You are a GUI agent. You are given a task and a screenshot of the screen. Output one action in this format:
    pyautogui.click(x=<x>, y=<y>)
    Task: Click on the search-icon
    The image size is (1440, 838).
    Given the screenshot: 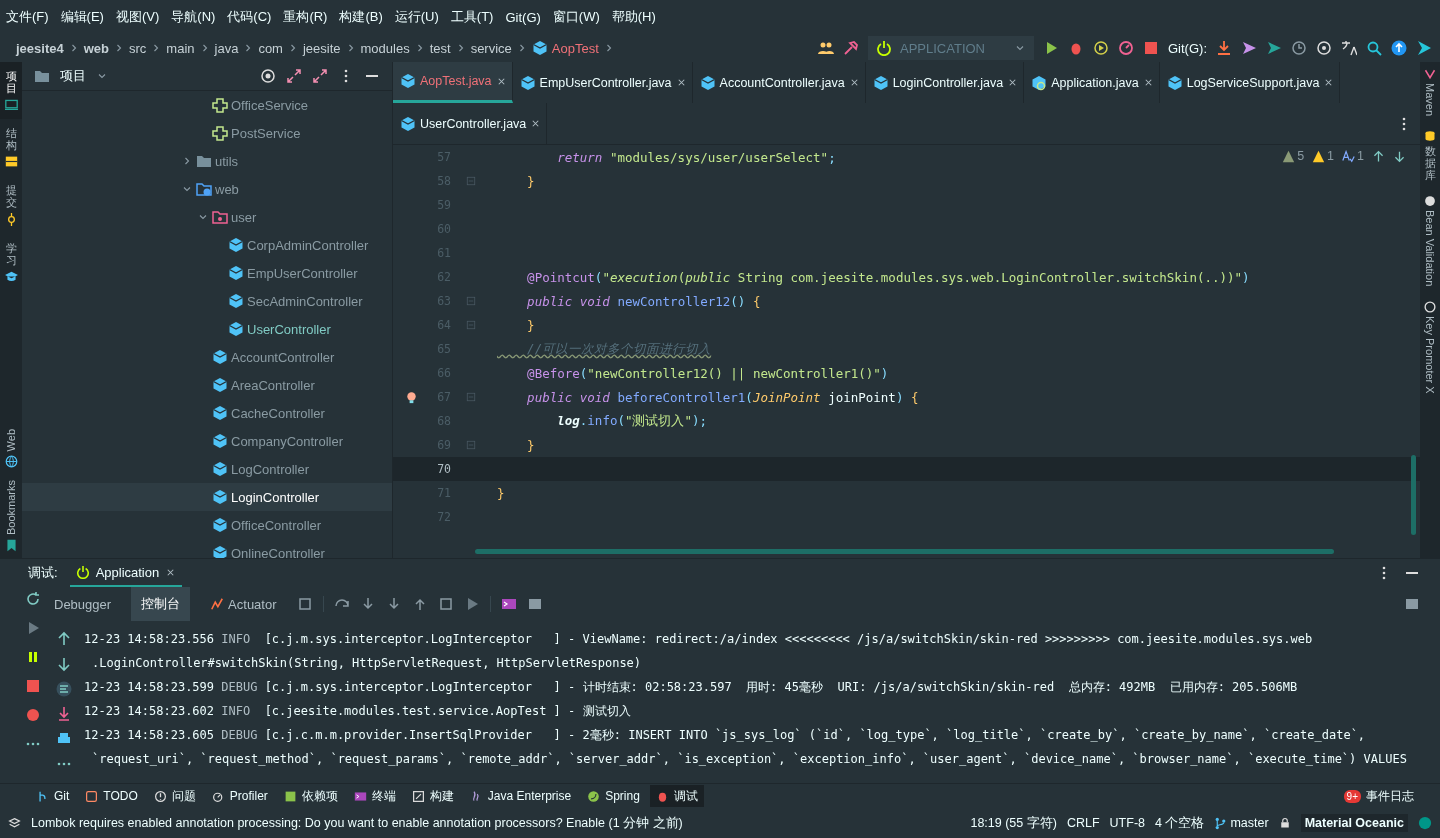 What is the action you would take?
    pyautogui.click(x=1374, y=48)
    